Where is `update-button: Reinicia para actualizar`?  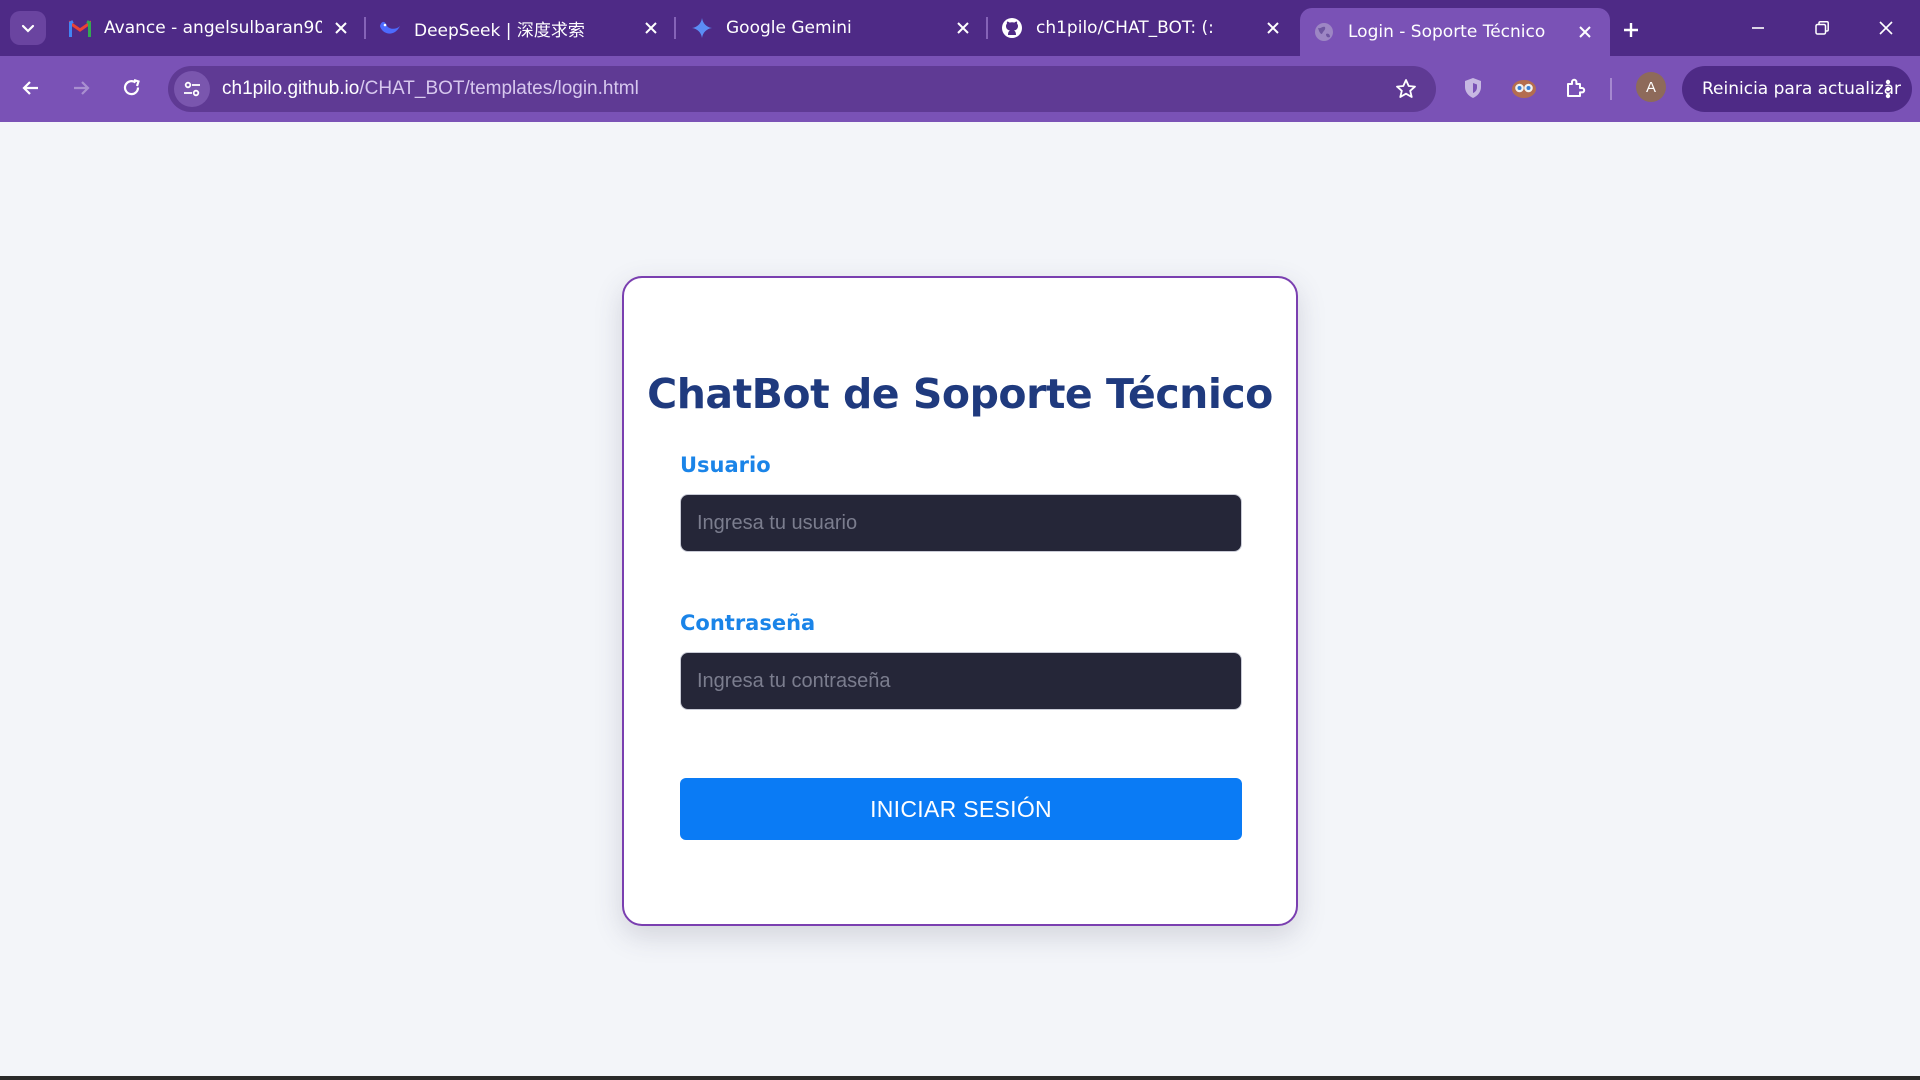
update-button: Reinicia para actualizar is located at coordinates (1797, 89).